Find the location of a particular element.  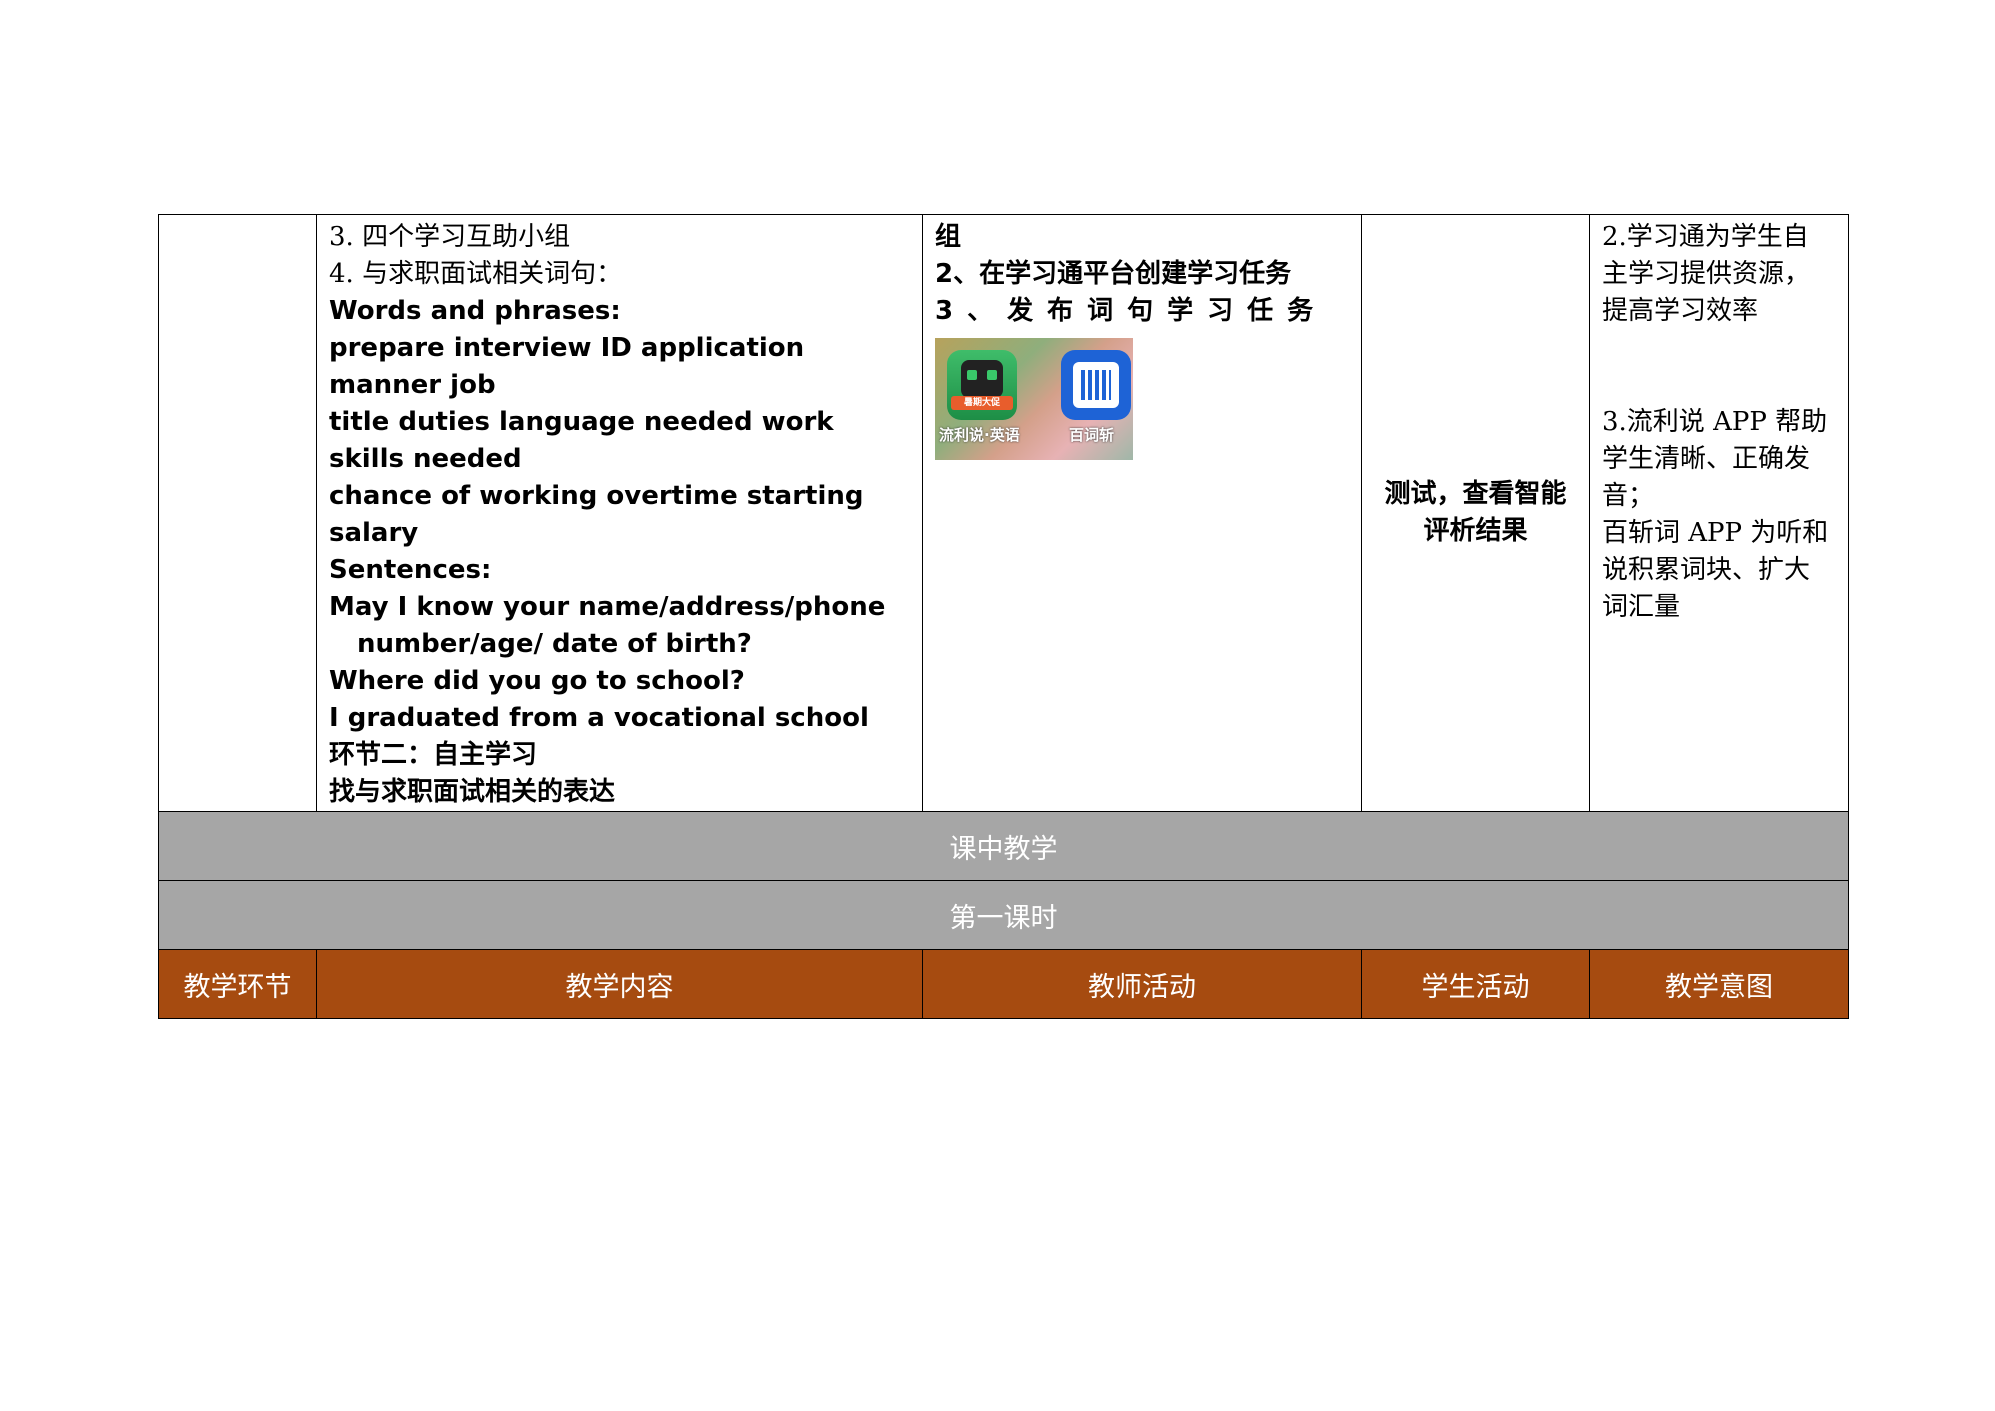

content-line: 找与求职面试相关的表达 is located at coordinates (472, 792).